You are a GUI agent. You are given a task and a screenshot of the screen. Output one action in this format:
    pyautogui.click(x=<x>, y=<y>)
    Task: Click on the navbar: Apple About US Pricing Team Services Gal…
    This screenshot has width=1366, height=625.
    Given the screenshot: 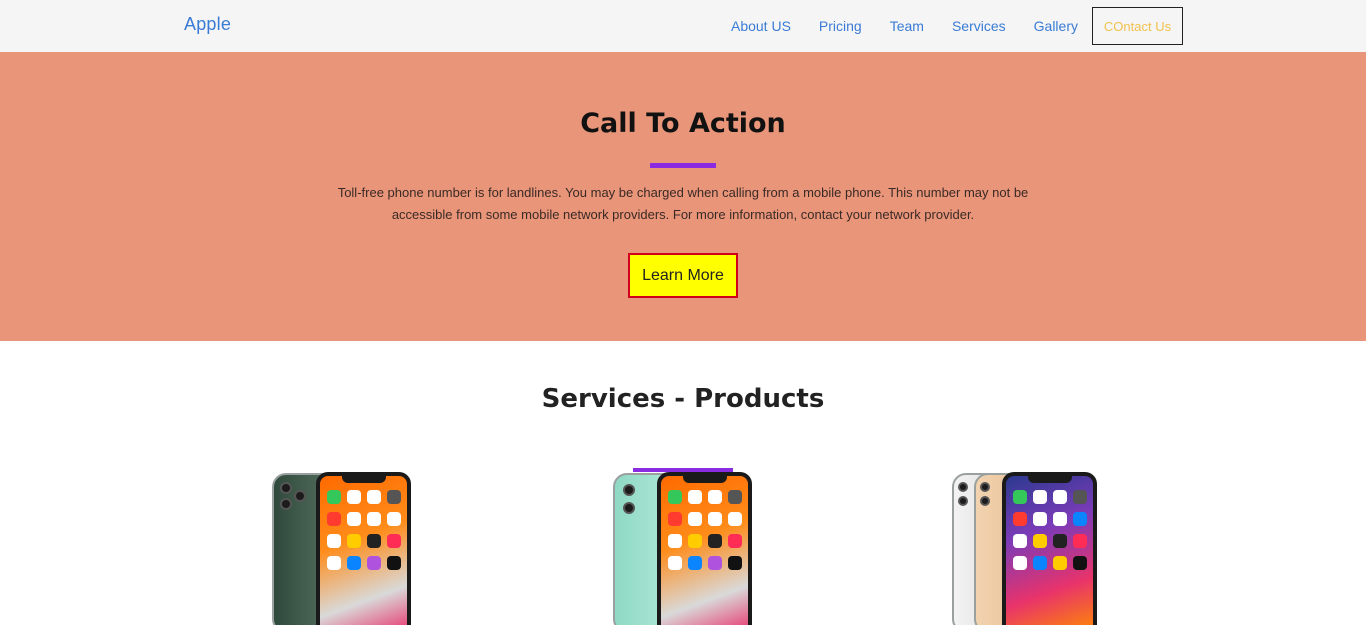 What is the action you would take?
    pyautogui.click(x=683, y=26)
    